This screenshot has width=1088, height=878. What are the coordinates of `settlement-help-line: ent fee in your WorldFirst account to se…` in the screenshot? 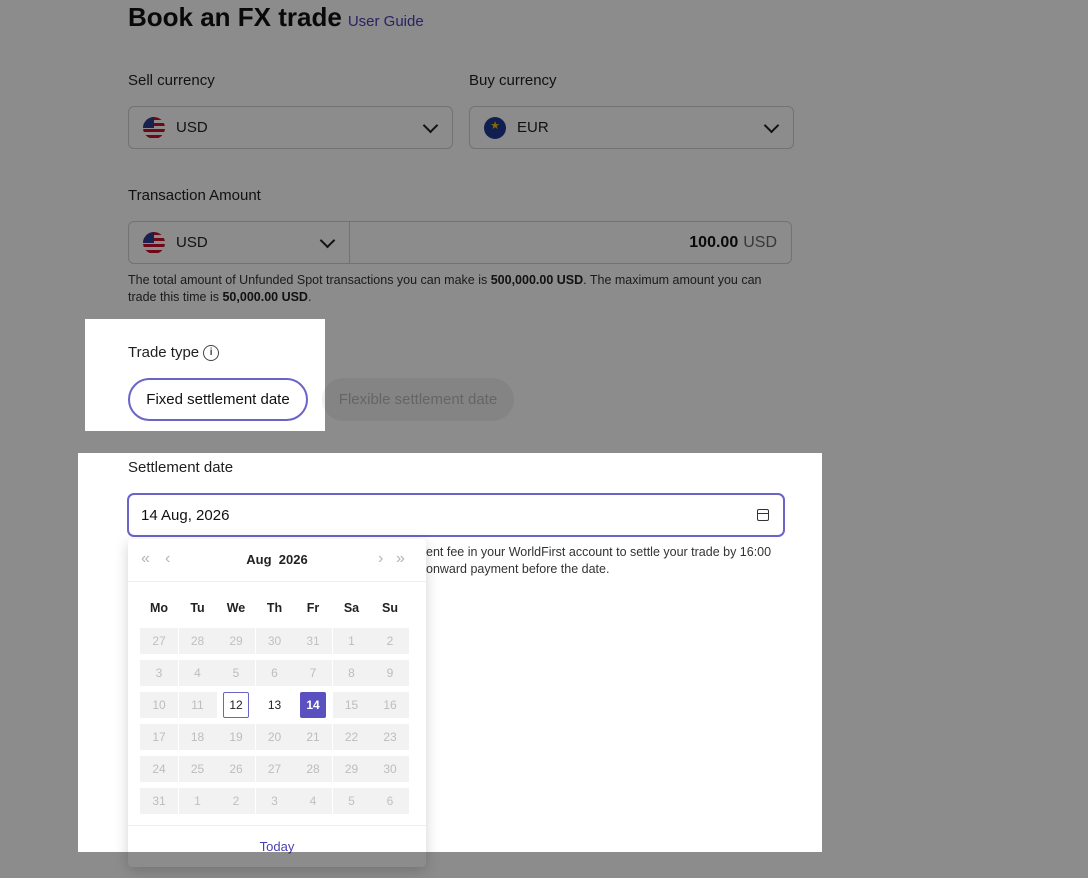 It's located at (599, 552).